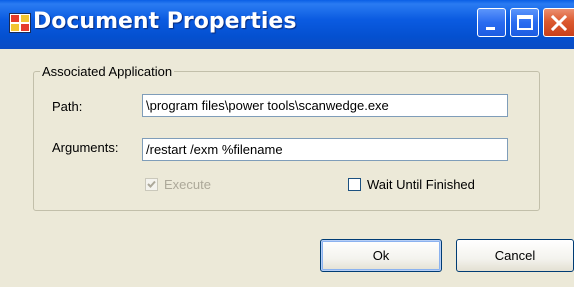 This screenshot has height=287, width=574. I want to click on path-label: Path:, so click(67, 106).